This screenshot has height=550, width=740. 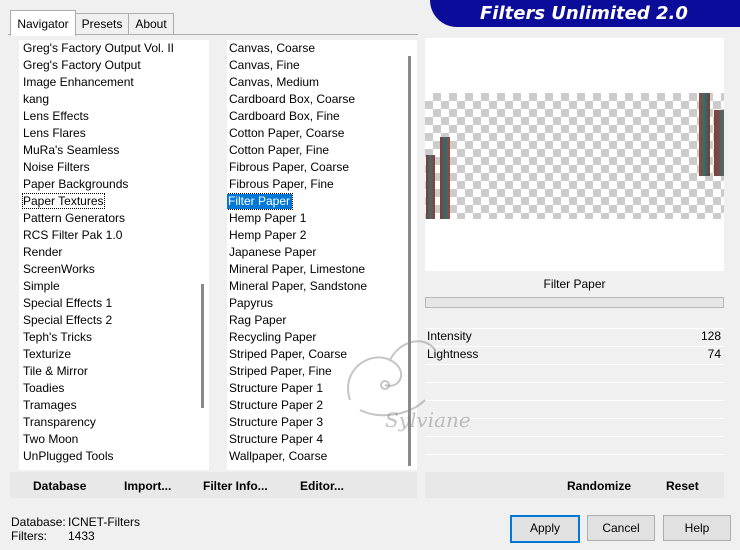 I want to click on category-item-label: Render, so click(x=43, y=252).